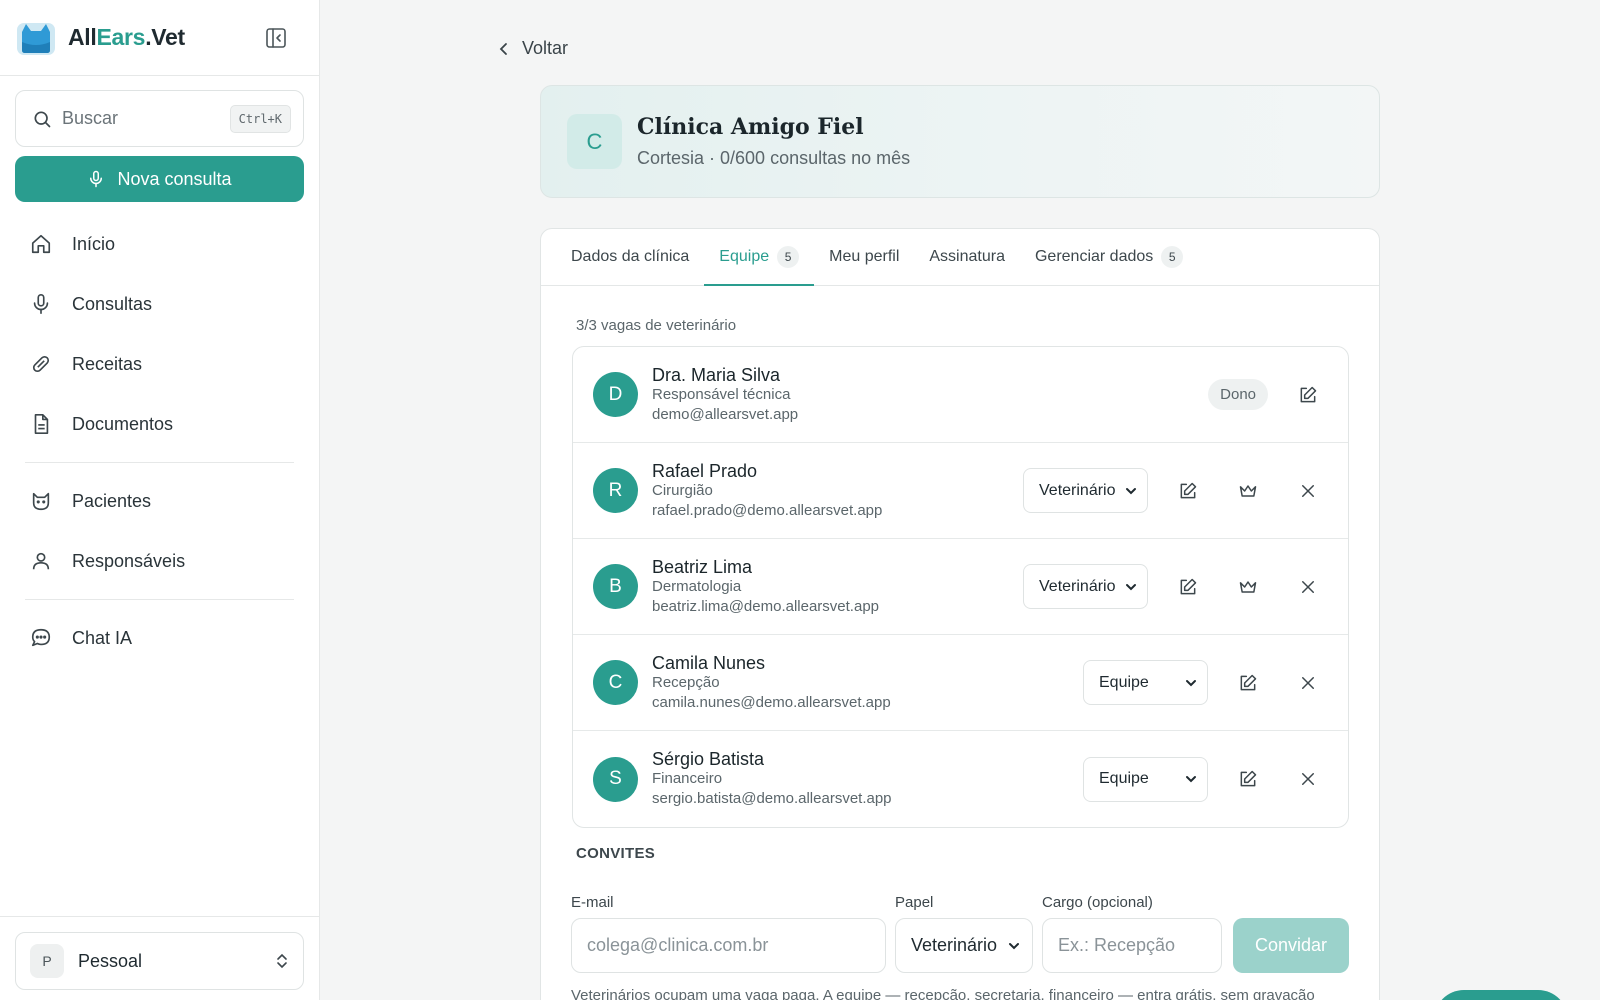 This screenshot has width=1600, height=1000. I want to click on search-input: Buscar Ctrl+K, so click(159, 118).